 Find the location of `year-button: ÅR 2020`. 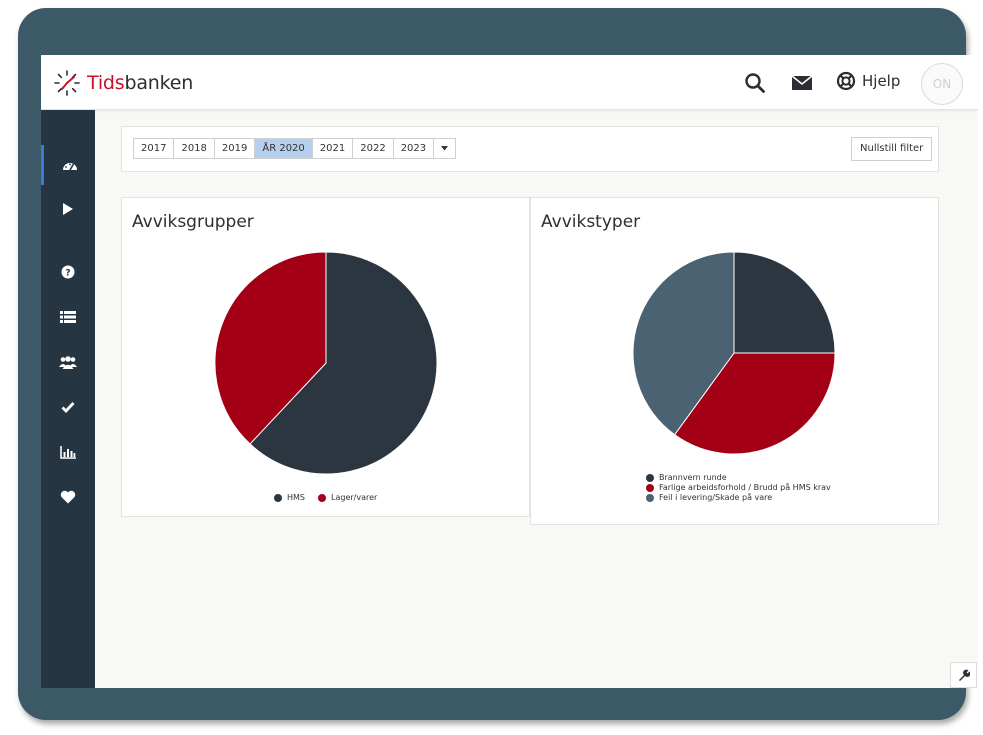

year-button: ÅR 2020 is located at coordinates (284, 148).